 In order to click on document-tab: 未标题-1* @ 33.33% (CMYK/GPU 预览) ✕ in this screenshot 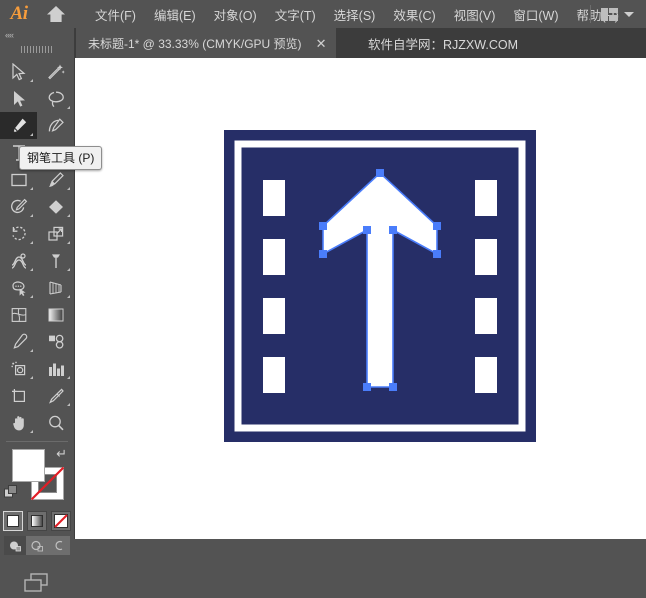, I will do `click(206, 43)`.